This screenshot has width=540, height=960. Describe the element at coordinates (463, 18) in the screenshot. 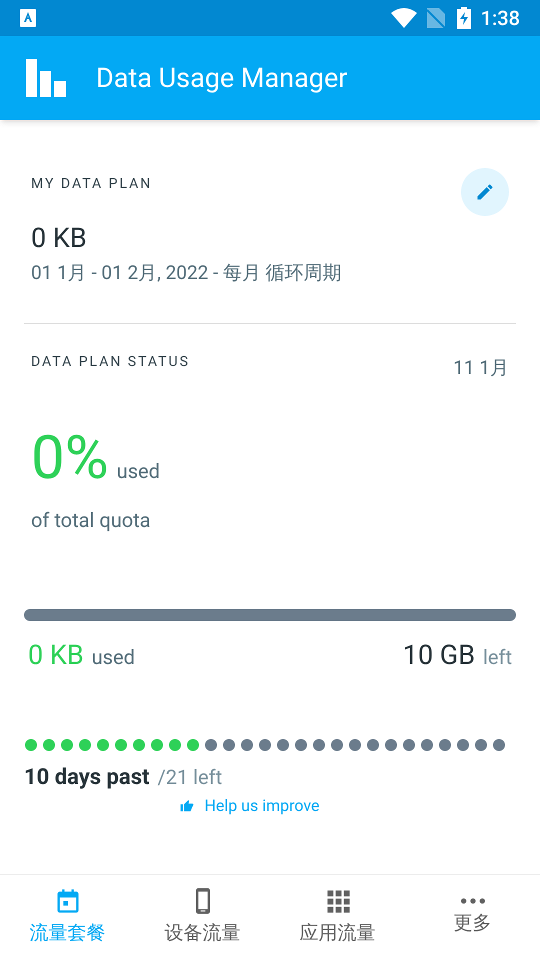

I see `battery-charging-icon` at that location.